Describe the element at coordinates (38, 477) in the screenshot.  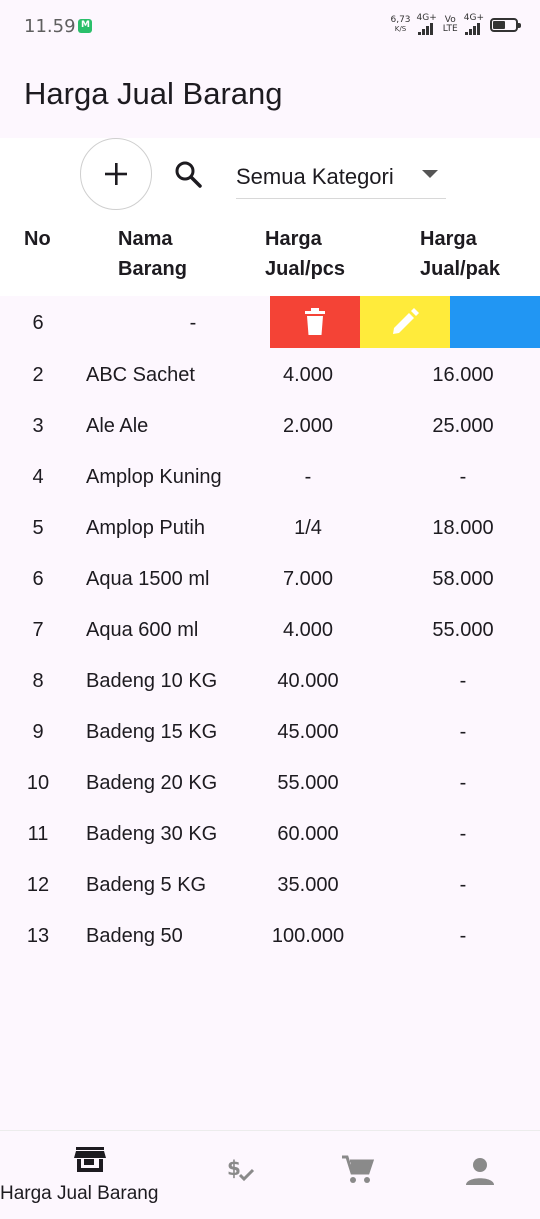
I see `row-no: 4` at that location.